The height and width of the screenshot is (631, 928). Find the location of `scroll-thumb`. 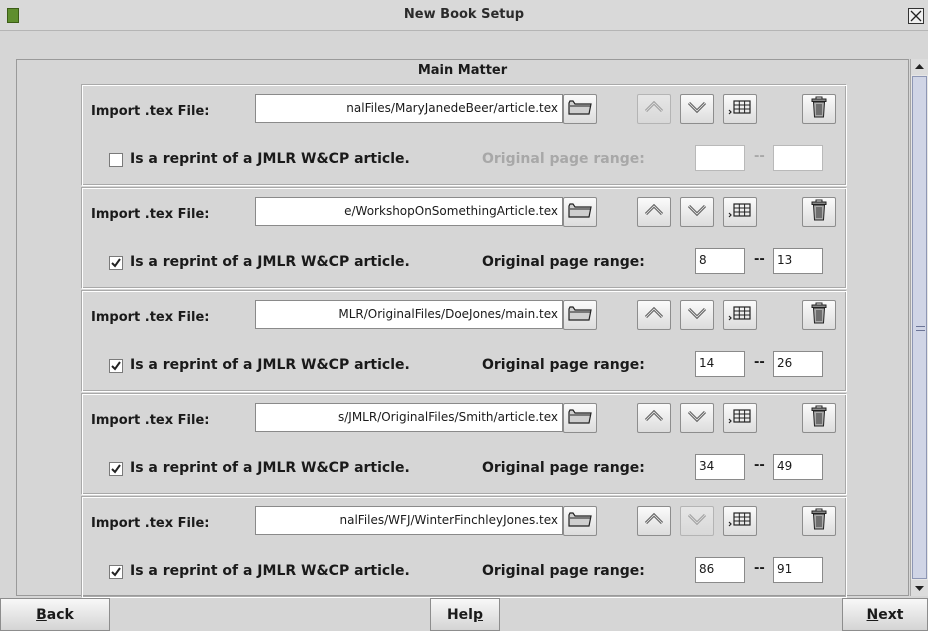

scroll-thumb is located at coordinates (919, 327).